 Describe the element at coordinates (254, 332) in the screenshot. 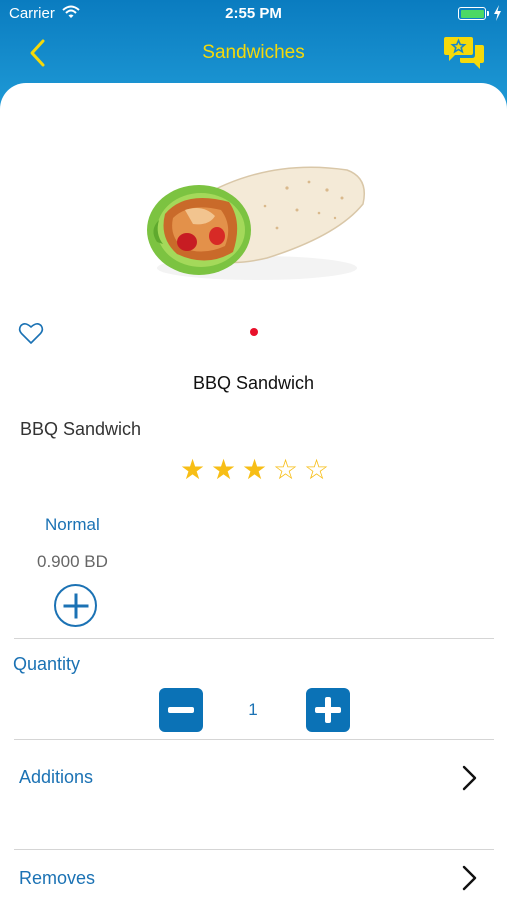

I see `page-indicator-dot` at that location.